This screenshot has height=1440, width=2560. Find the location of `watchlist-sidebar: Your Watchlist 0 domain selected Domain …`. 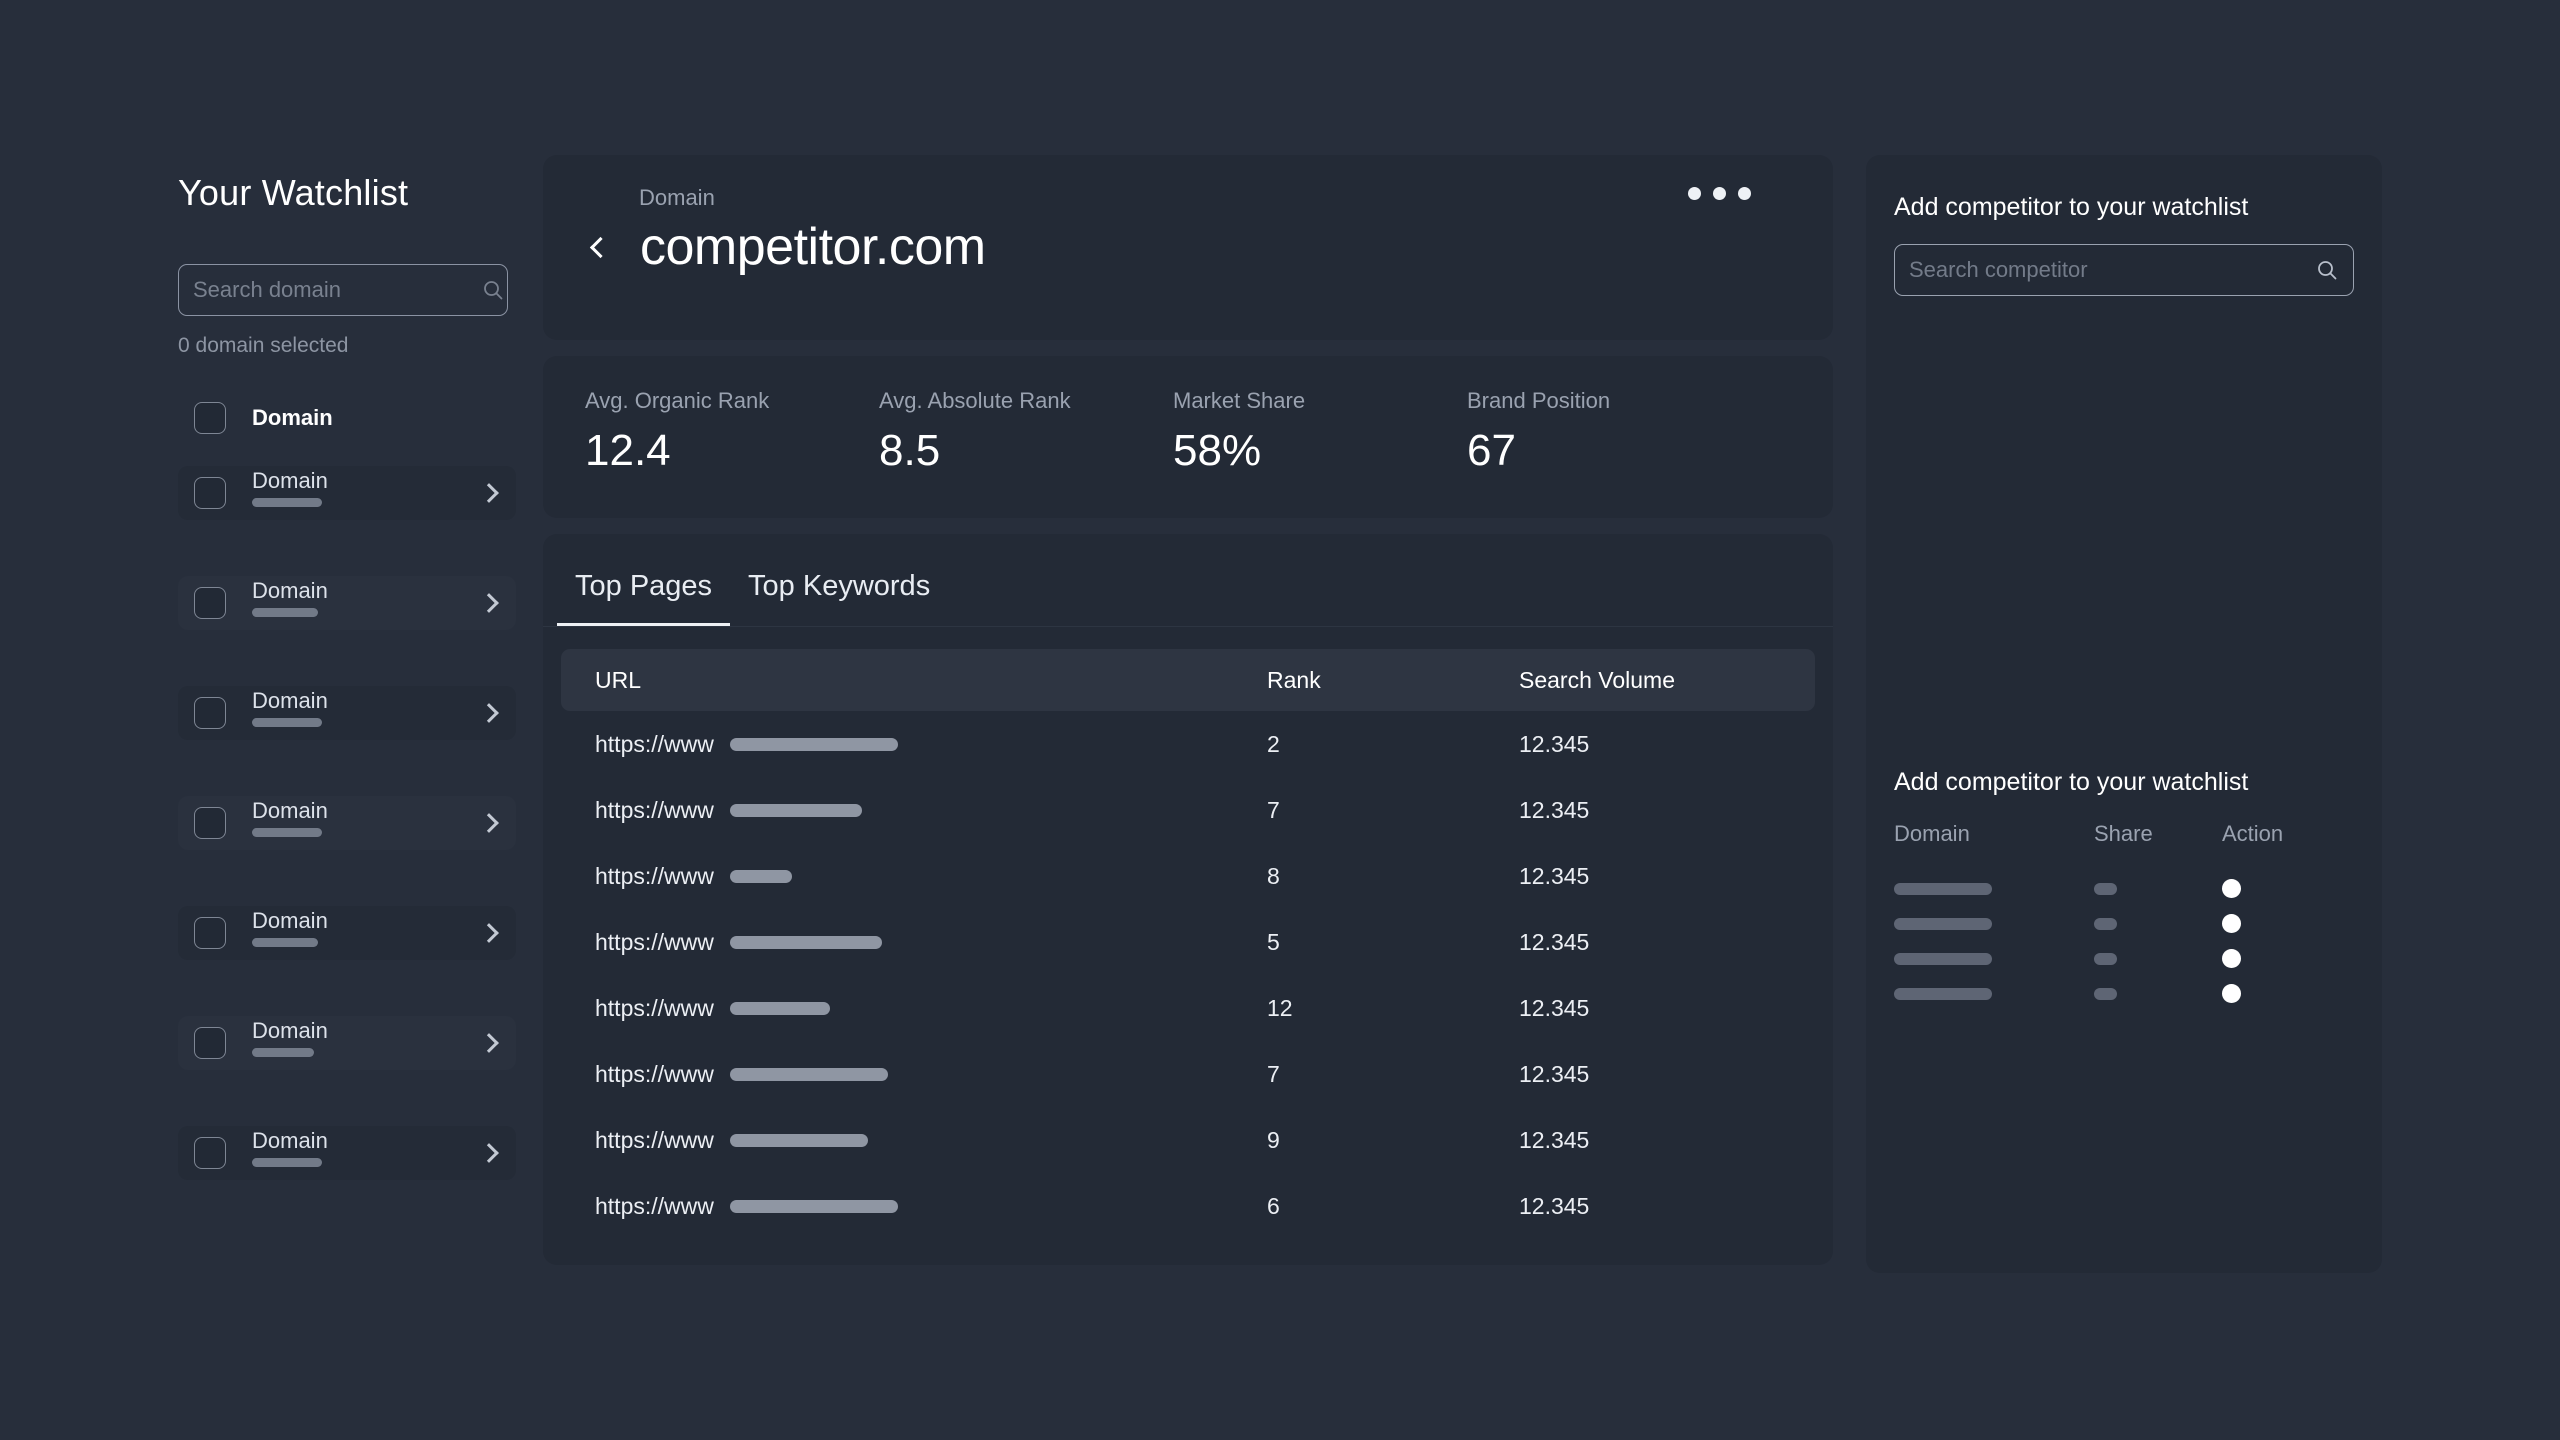

watchlist-sidebar: Your Watchlist 0 domain selected Domain … is located at coordinates (348, 704).